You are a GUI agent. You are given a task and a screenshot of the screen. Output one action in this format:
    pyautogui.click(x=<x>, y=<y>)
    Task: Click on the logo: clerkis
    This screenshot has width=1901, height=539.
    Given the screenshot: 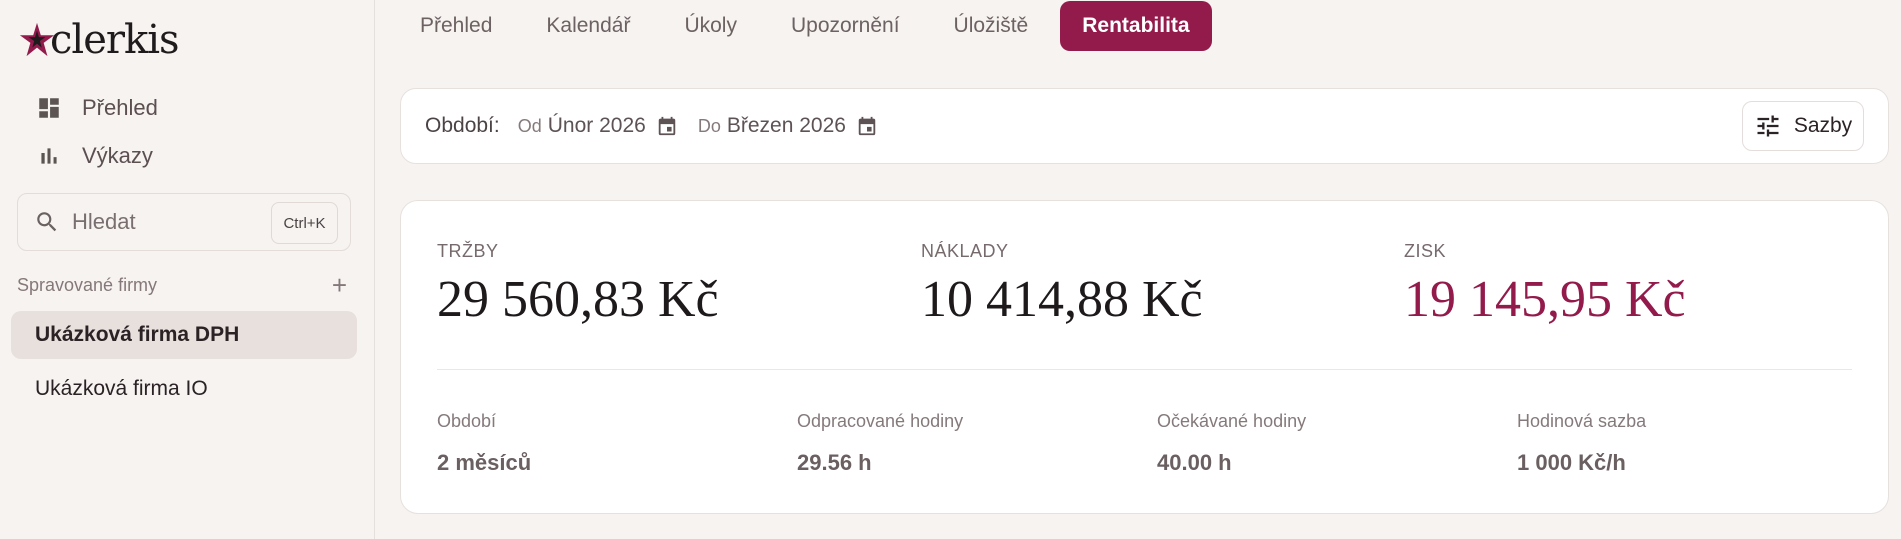 What is the action you would take?
    pyautogui.click(x=99, y=40)
    